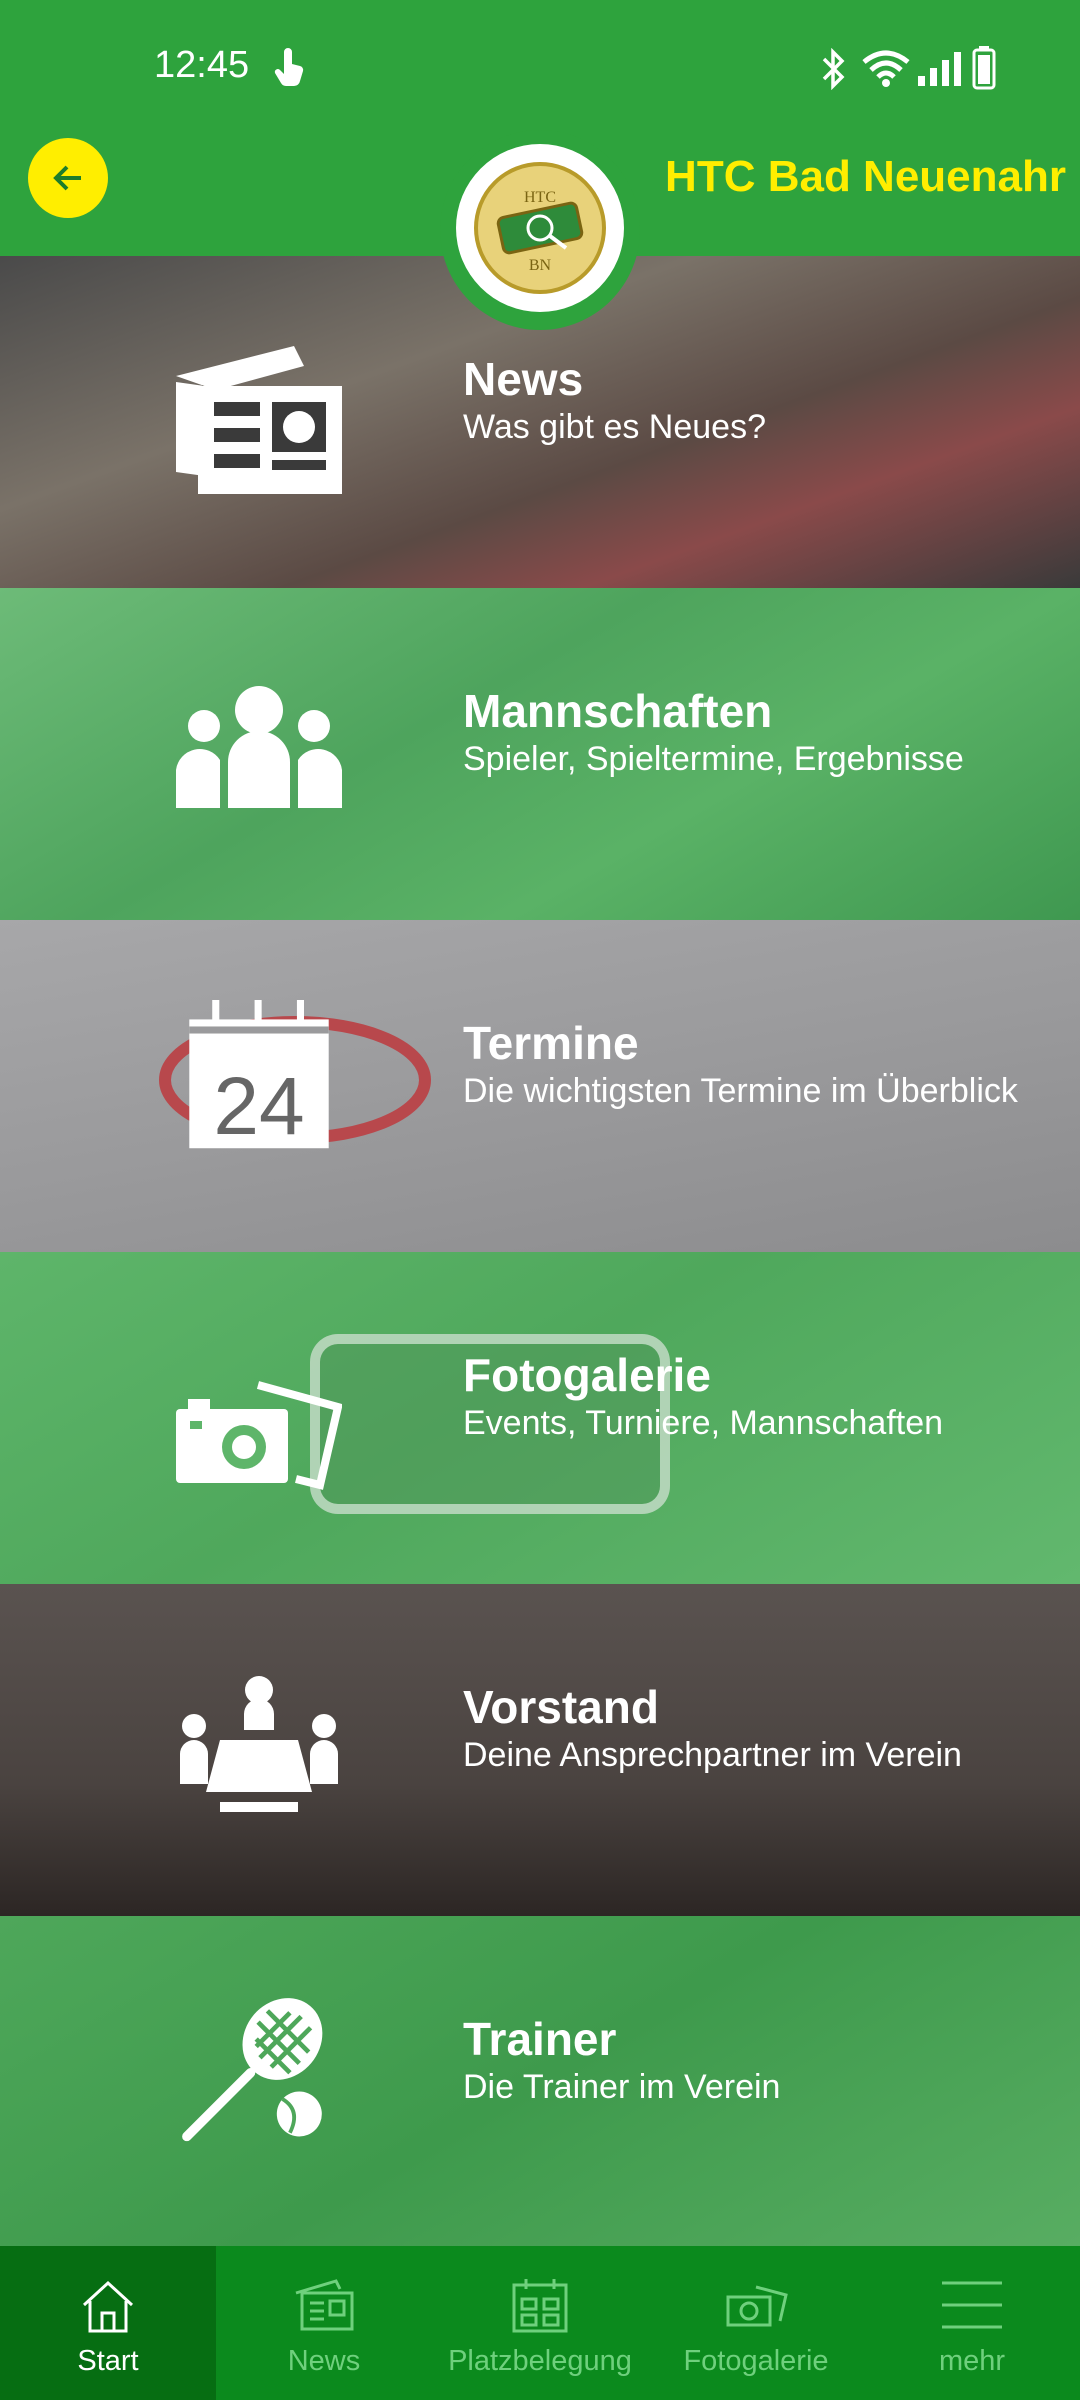  I want to click on tile-subtitle: Events, Turniere, Mannschaften, so click(703, 1423).